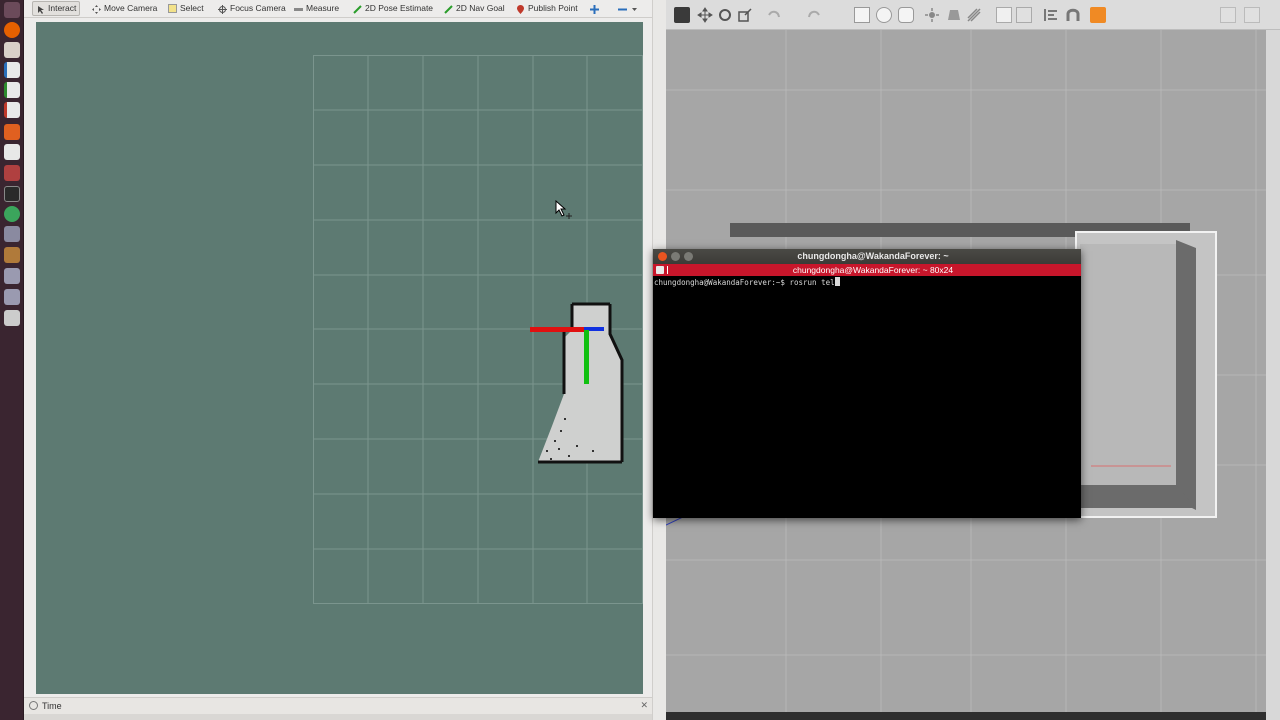  I want to click on close-icon: ✕, so click(644, 705).